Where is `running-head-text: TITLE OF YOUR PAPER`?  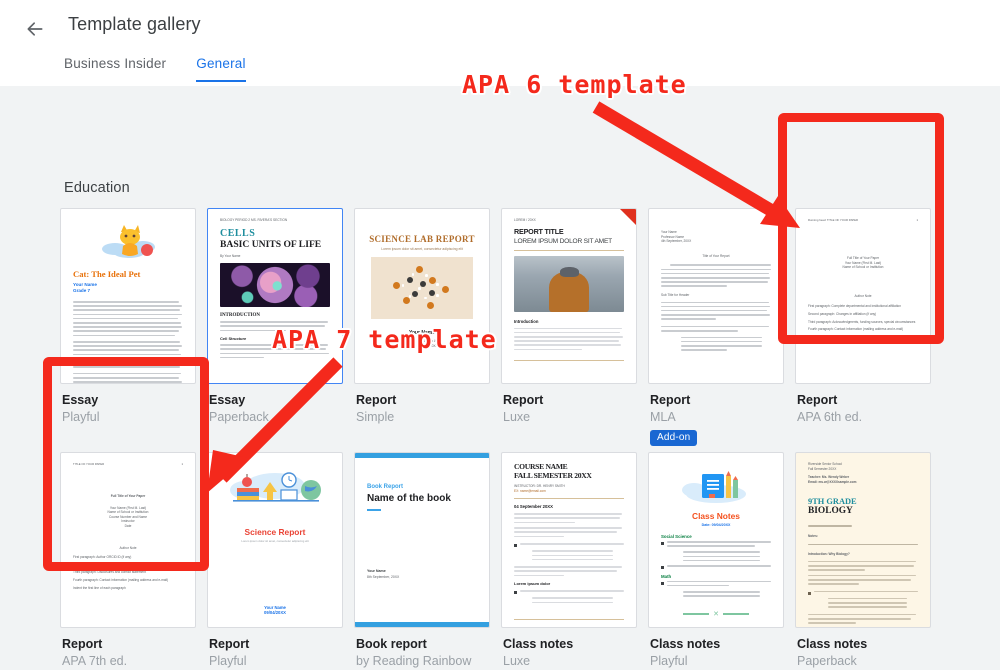
running-head-text: TITLE OF YOUR PAPER is located at coordinates (89, 464).